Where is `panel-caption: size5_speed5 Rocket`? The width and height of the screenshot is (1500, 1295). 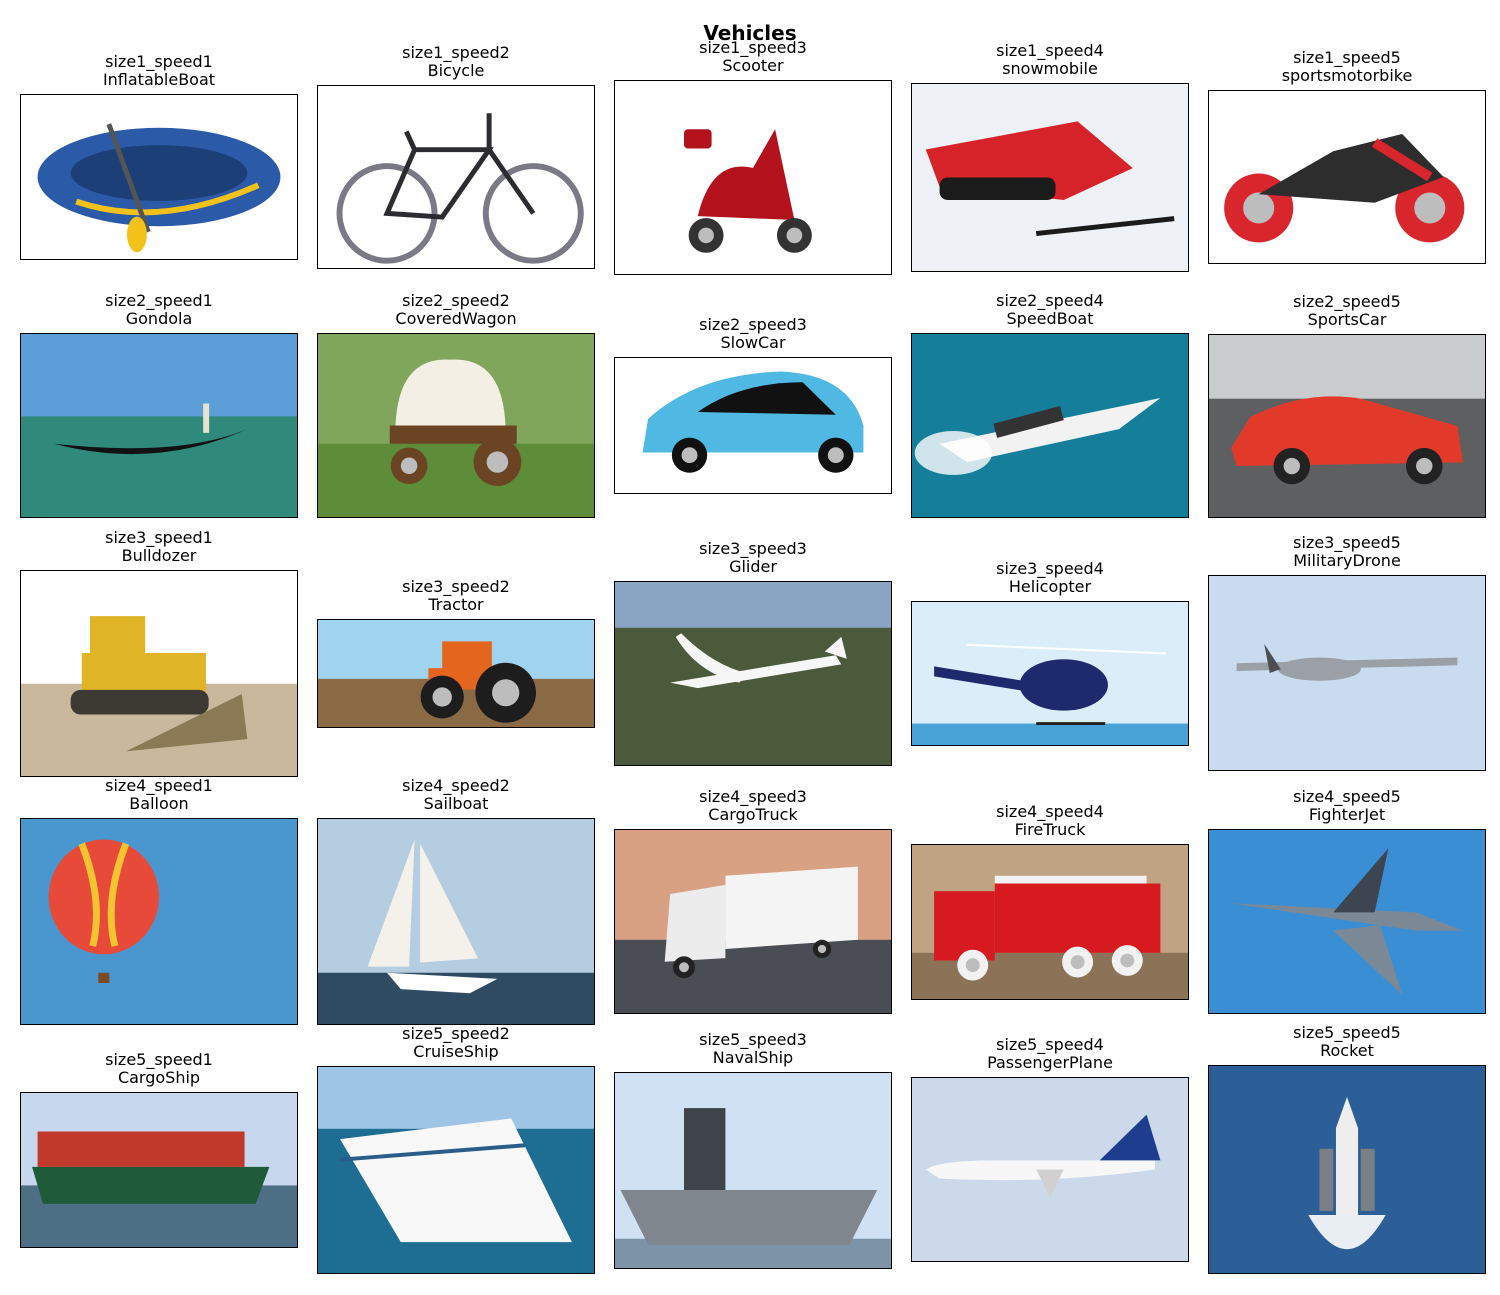 panel-caption: size5_speed5 Rocket is located at coordinates (1341, 1042).